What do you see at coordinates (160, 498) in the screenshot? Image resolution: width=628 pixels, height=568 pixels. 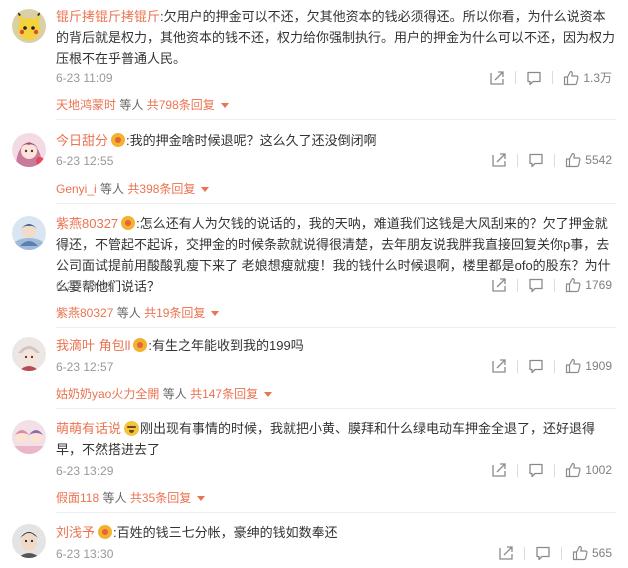 I see `reply-count-link: 共35条回复` at bounding box center [160, 498].